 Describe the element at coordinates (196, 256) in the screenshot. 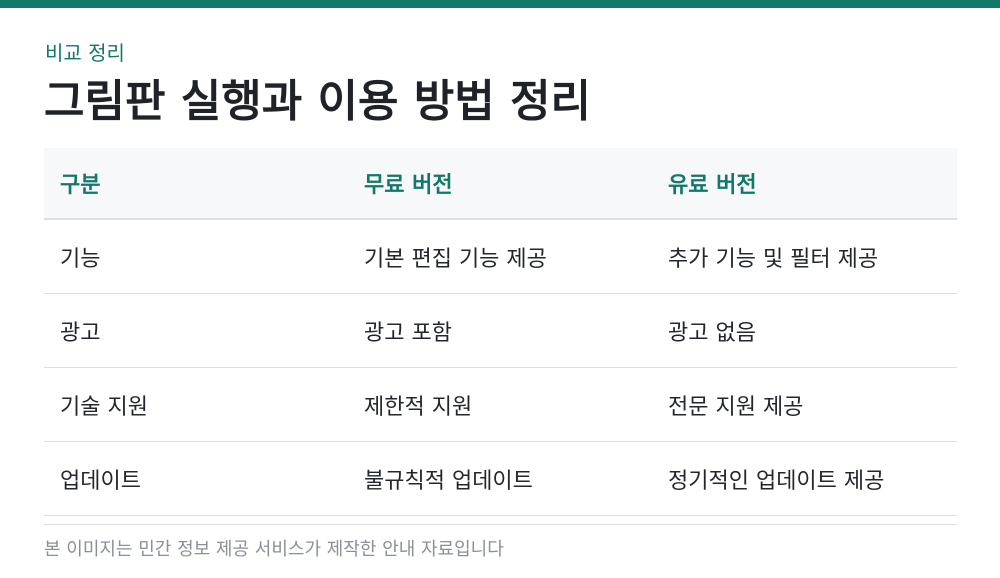

I see `row-label: 기능` at that location.